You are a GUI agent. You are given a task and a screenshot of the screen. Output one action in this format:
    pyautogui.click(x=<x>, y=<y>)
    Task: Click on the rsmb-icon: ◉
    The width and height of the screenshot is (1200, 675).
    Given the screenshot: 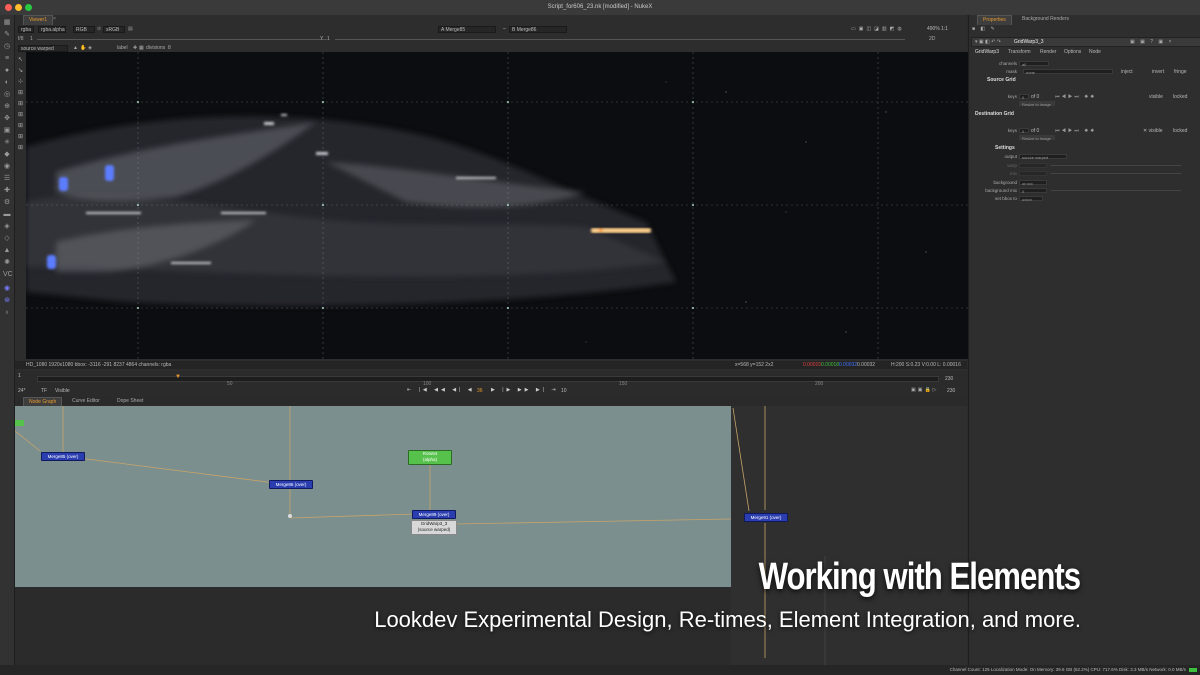 What is the action you would take?
    pyautogui.click(x=7, y=288)
    